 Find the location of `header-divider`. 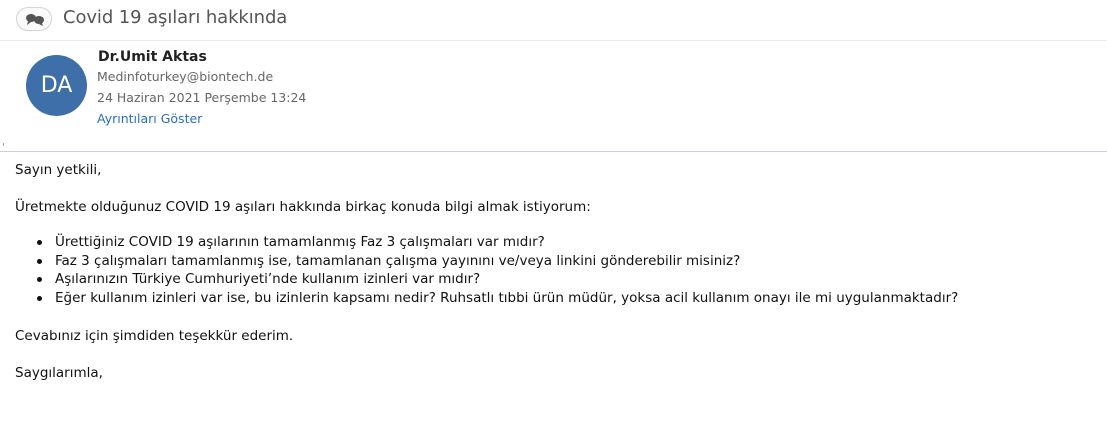

header-divider is located at coordinates (553, 151).